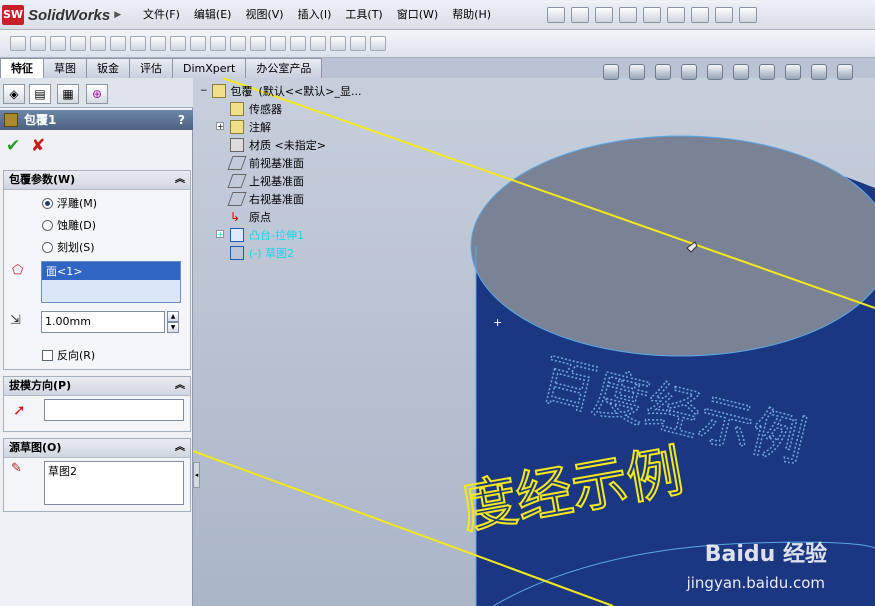  Describe the element at coordinates (250, 216) in the screenshot. I see `tree-item-origin: ↳ 原点` at that location.